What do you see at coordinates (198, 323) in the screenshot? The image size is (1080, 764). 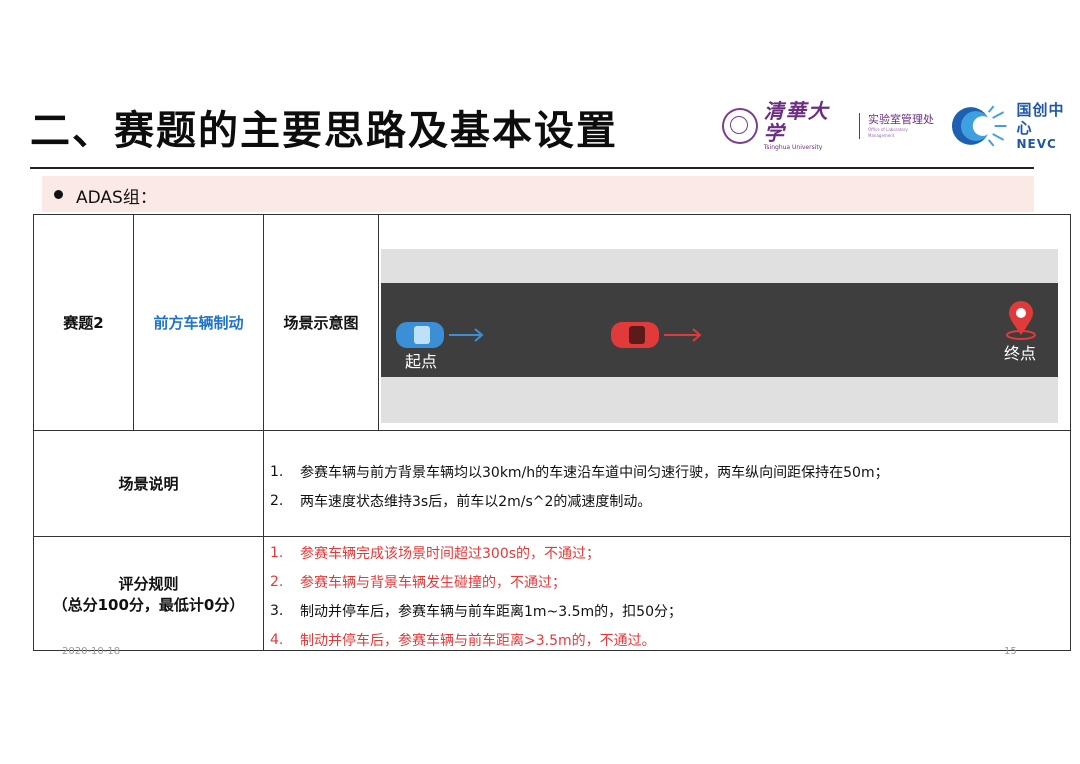 I see `task-name-cell: 前方车辆制动` at bounding box center [198, 323].